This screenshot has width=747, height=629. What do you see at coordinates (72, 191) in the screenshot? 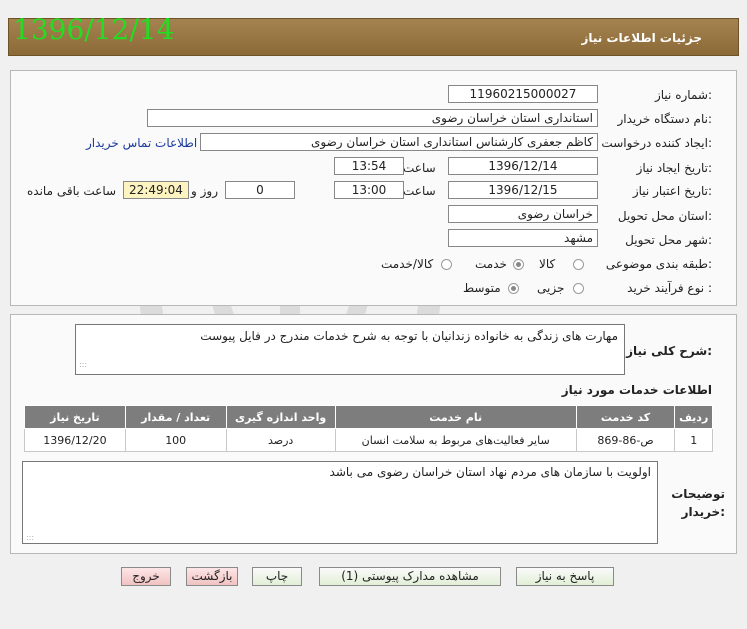
I see `remaining-label: ساعت باقی مانده` at bounding box center [72, 191].